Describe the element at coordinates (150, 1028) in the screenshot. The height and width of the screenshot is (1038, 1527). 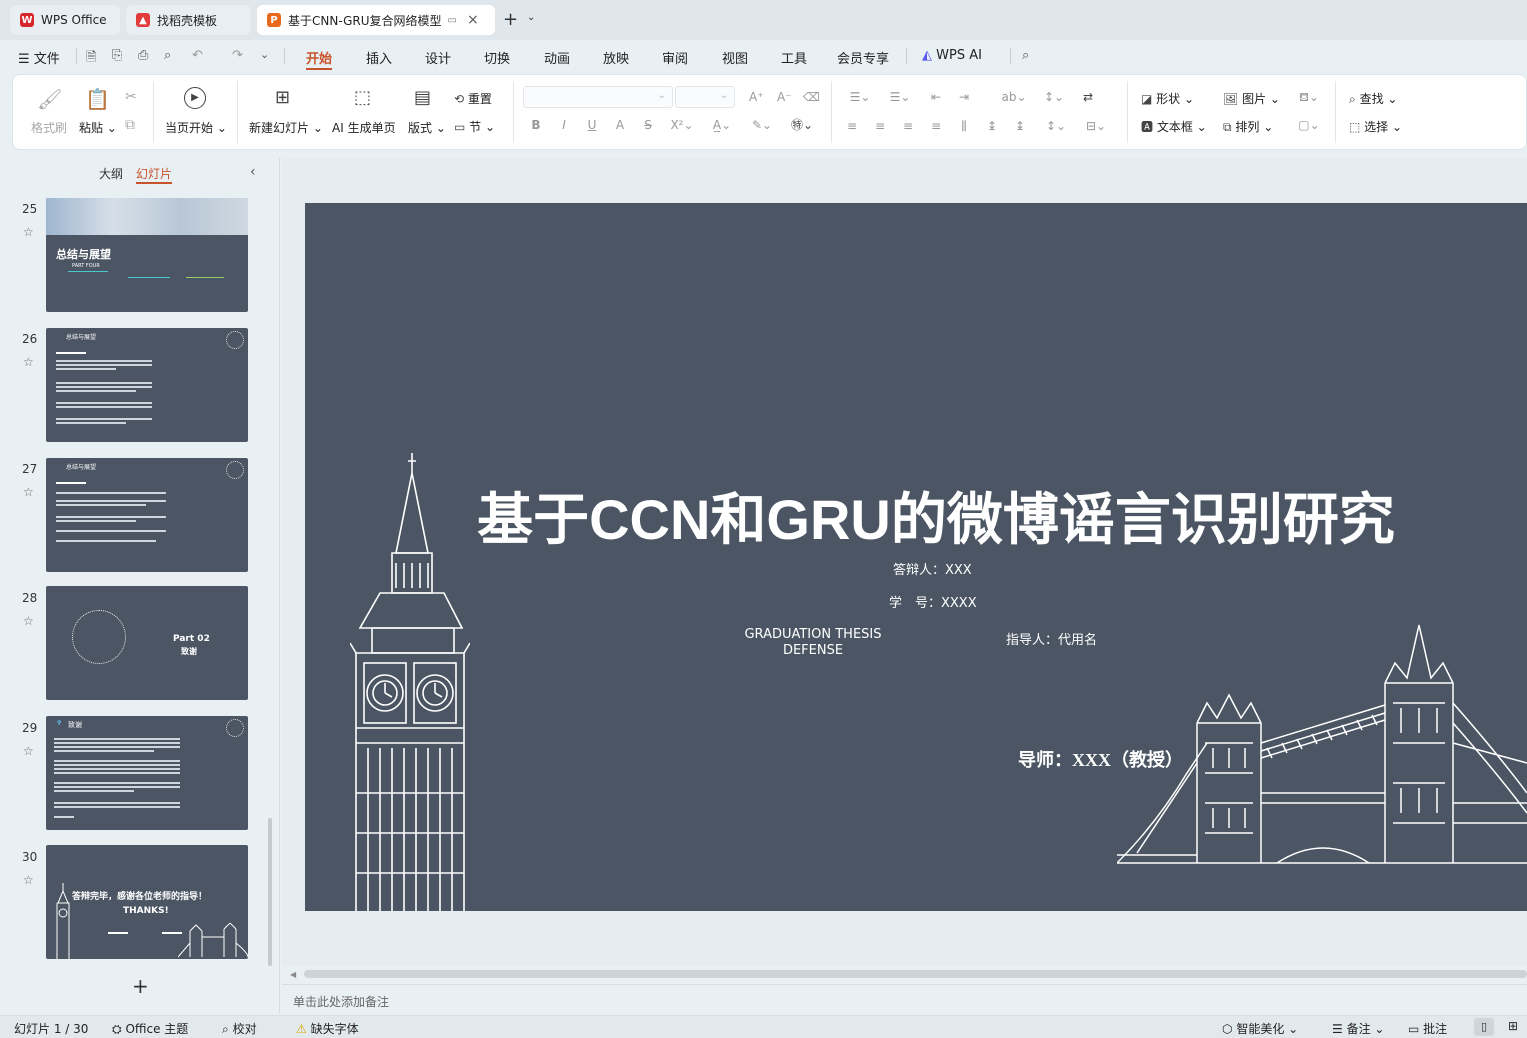
I see `theme-indicator: ⛭ Office 主题` at that location.